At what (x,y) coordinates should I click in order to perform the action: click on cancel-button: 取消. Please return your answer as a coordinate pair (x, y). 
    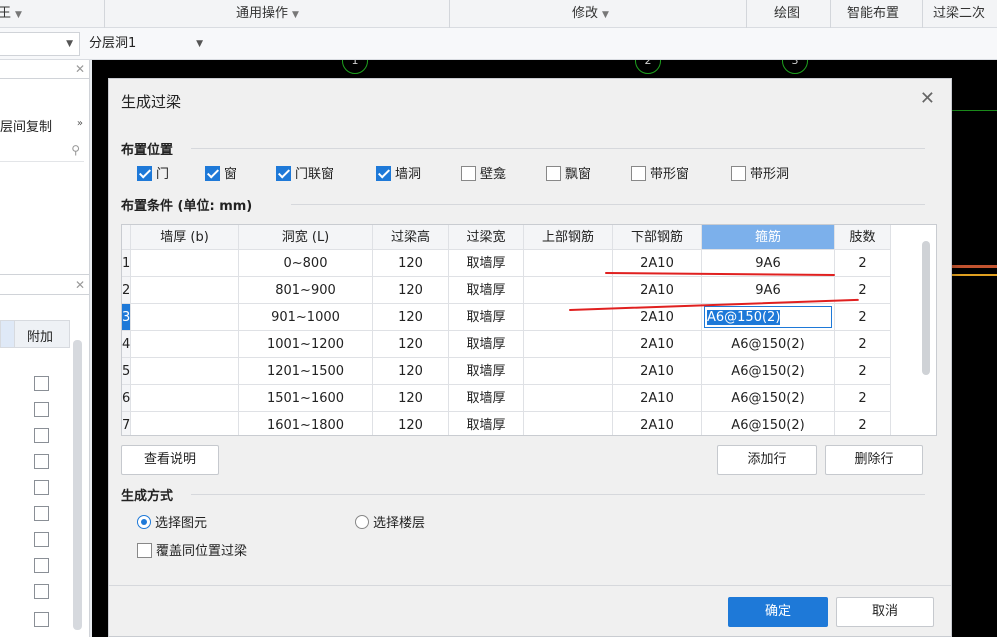
    Looking at the image, I should click on (885, 612).